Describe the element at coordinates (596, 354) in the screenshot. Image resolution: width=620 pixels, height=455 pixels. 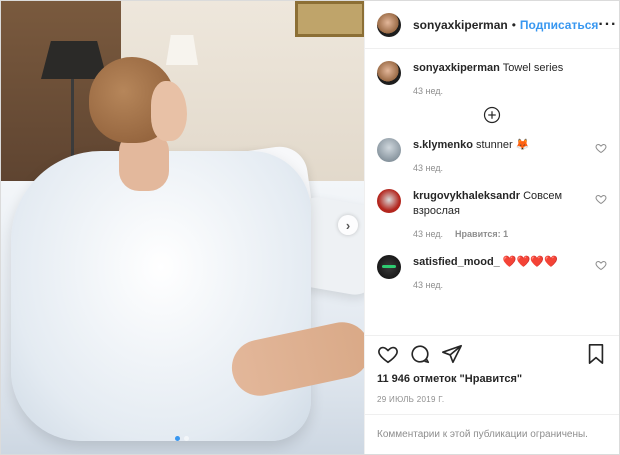
I see `bookmark-icon` at that location.